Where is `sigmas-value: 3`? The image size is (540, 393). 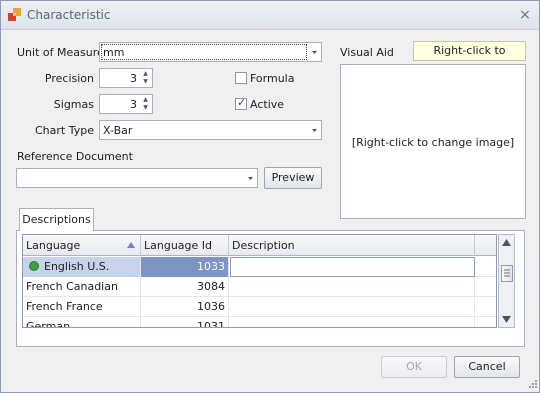 sigmas-value: 3 is located at coordinates (133, 104).